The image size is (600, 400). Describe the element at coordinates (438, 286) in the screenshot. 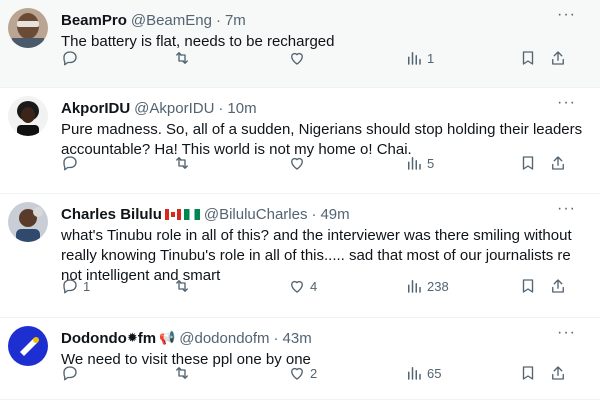

I see `view-count: 238` at that location.